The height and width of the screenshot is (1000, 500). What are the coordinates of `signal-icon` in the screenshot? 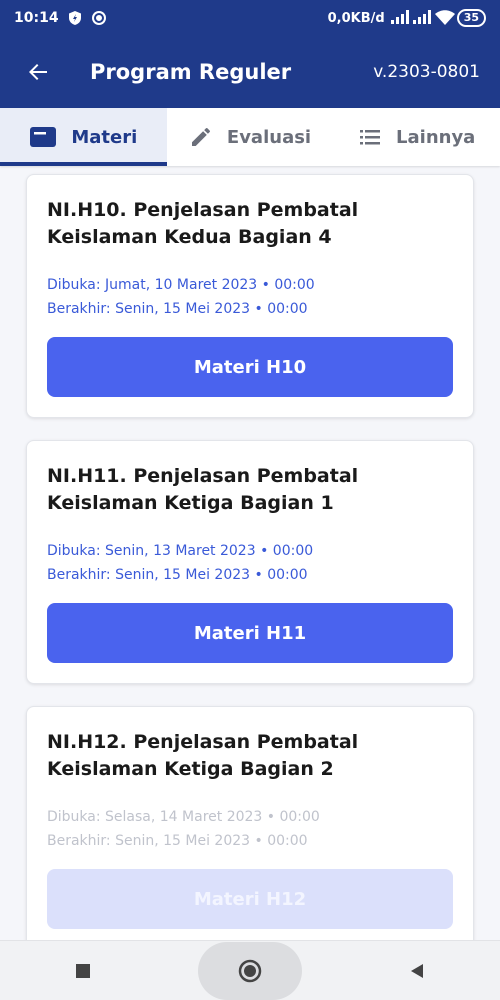 It's located at (399, 18).